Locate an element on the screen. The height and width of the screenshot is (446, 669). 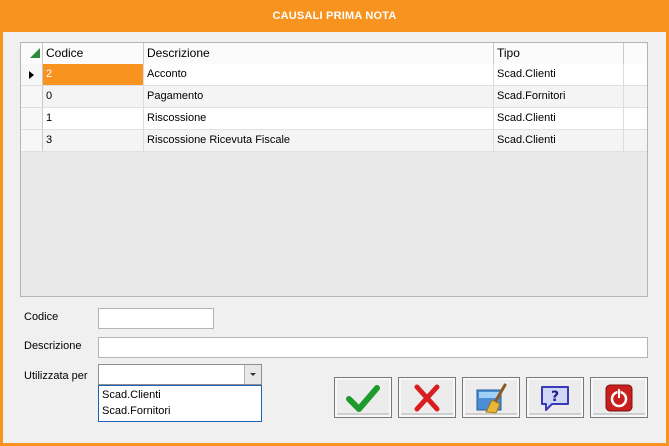
column-header-tipo: Tipo is located at coordinates (559, 53).